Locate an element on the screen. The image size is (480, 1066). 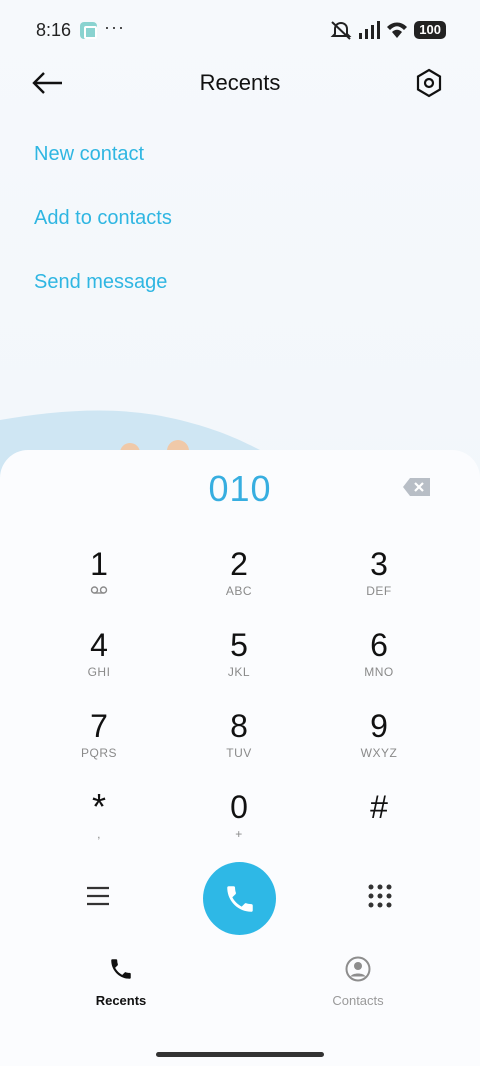
tab-contacts: Contacts is located at coordinates (358, 982).